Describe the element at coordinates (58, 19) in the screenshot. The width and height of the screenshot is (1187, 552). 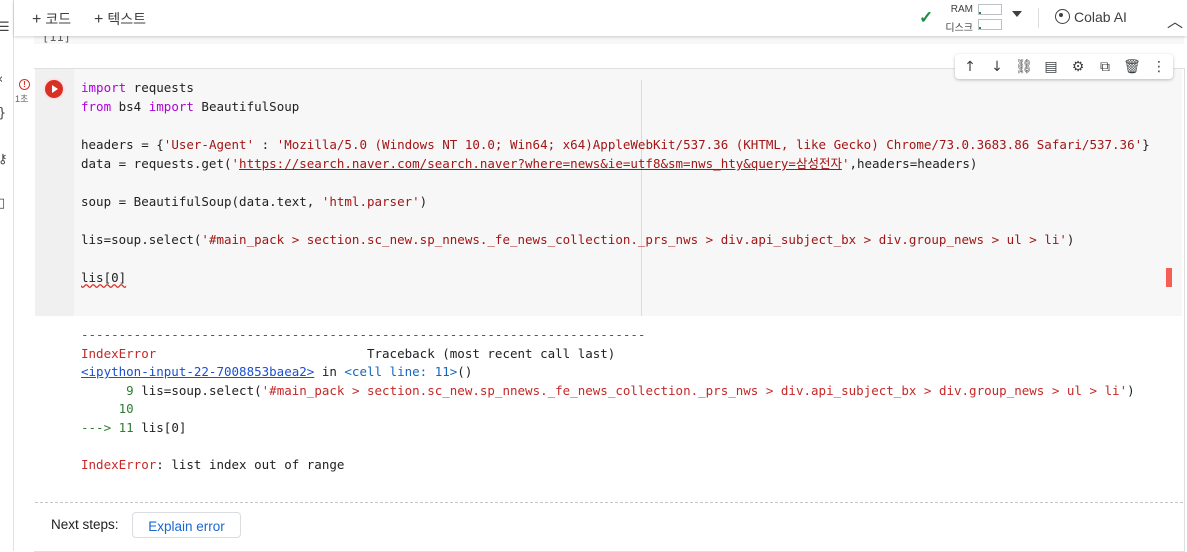
I see `add-code-label: 코드` at that location.